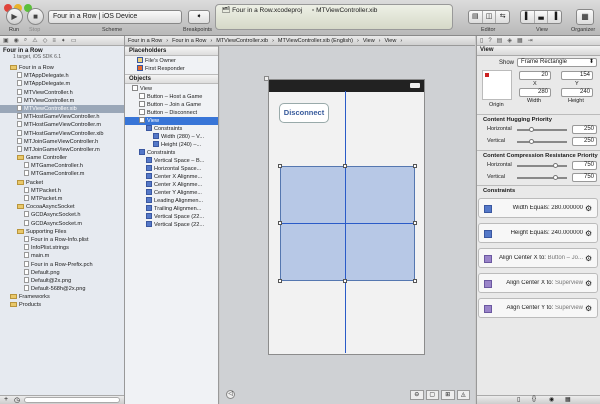  Describe the element at coordinates (584, 177) in the screenshot. I see `compression-vertical-field: 750` at that location.